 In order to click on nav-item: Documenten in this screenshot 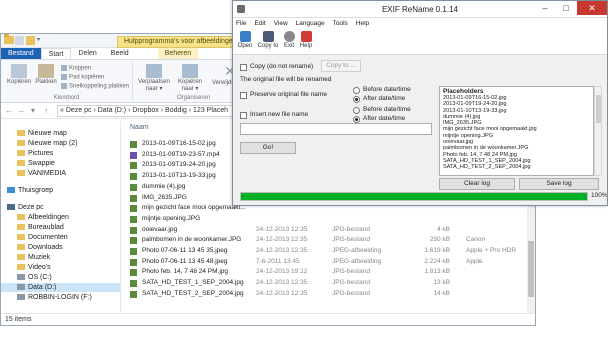, I will do `click(34, 237)`.